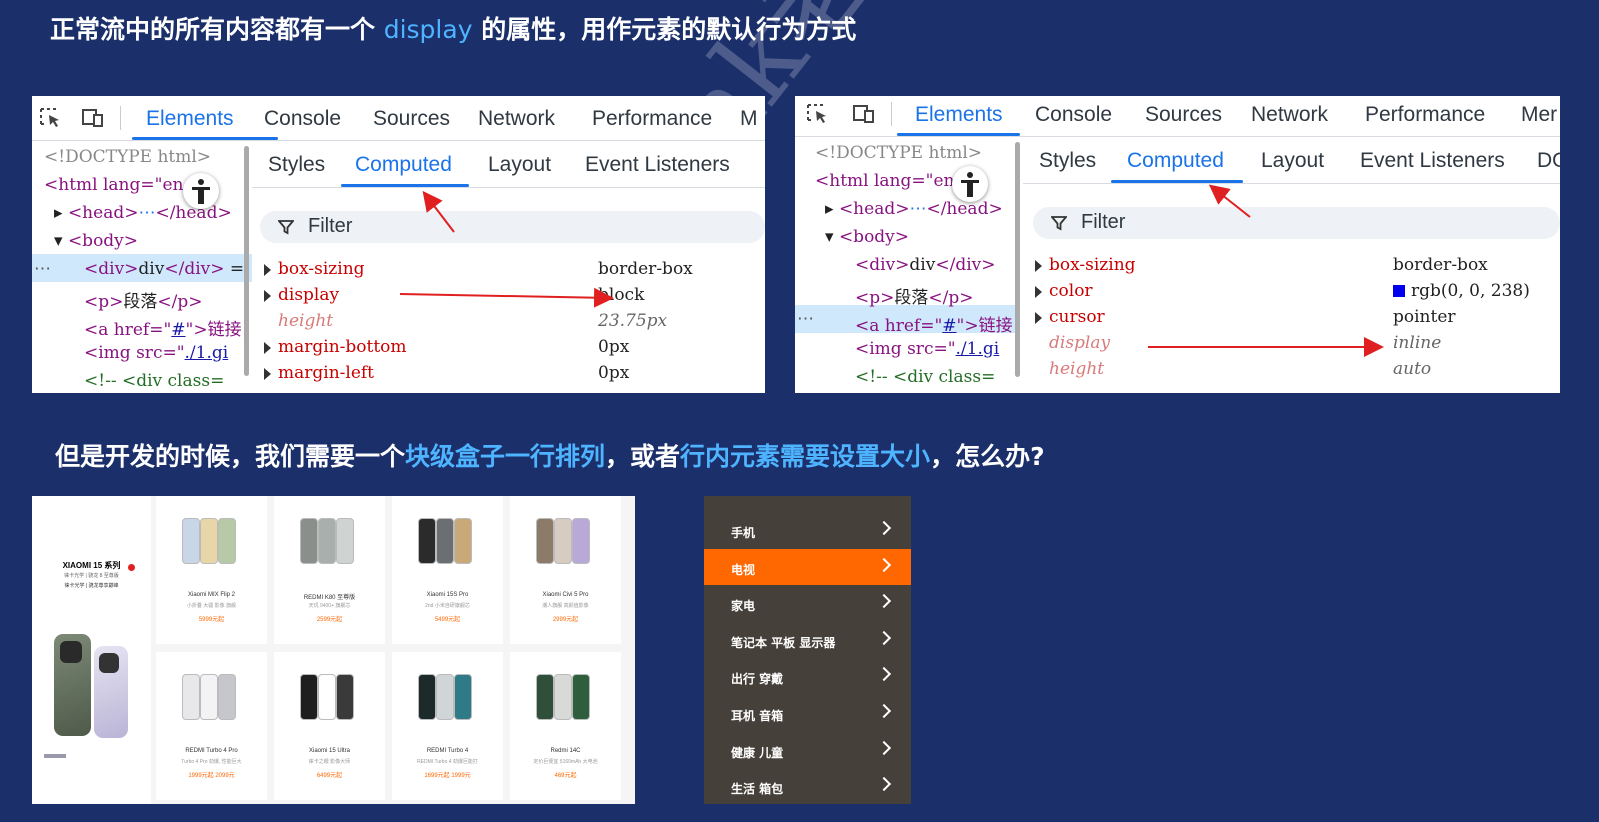 Image resolution: width=1599 pixels, height=822 pixels. Describe the element at coordinates (565, 751) in the screenshot. I see `product-name: Redmi 14C` at that location.